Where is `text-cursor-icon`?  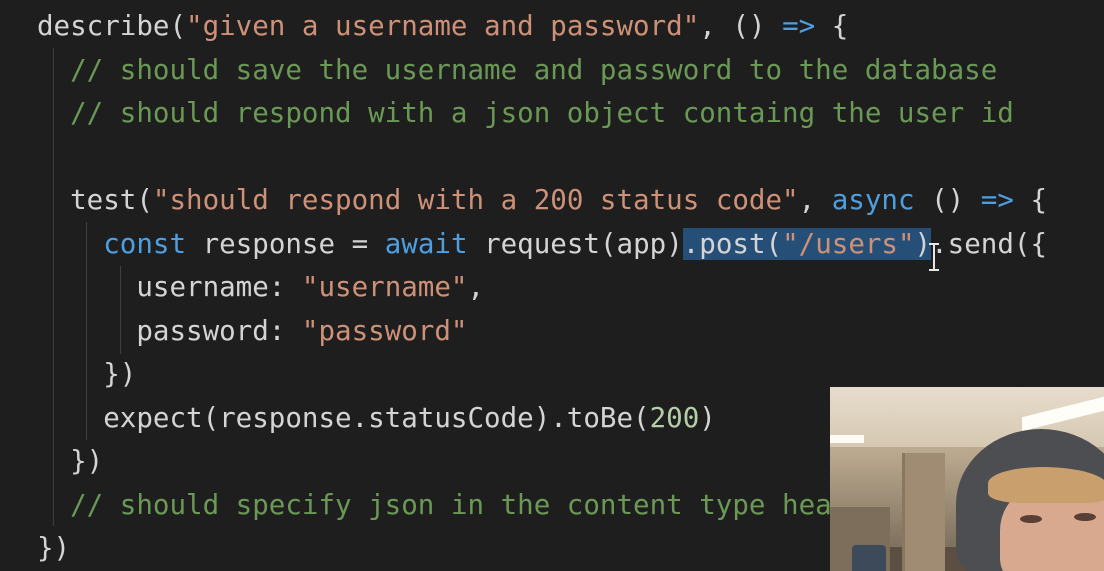
text-cursor-icon is located at coordinates (934, 257).